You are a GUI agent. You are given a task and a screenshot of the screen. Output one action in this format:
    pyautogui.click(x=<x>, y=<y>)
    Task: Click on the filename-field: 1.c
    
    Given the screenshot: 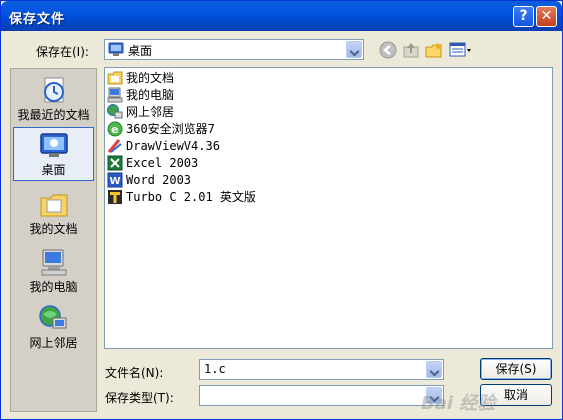 What is the action you would take?
    pyautogui.click(x=321, y=369)
    